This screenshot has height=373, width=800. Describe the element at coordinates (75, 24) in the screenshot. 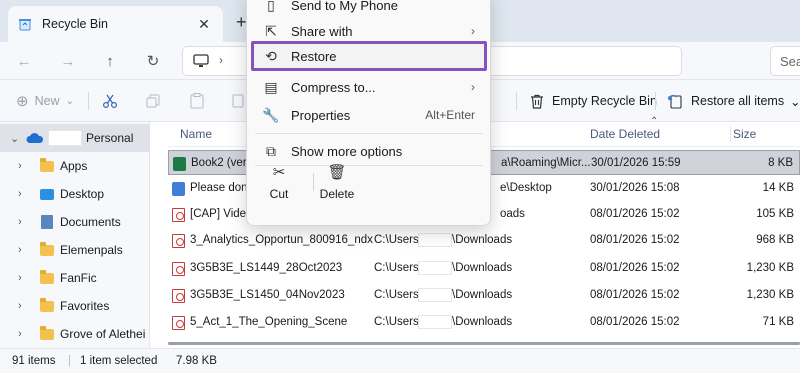

I see `tab-title: Recycle Bin` at that location.